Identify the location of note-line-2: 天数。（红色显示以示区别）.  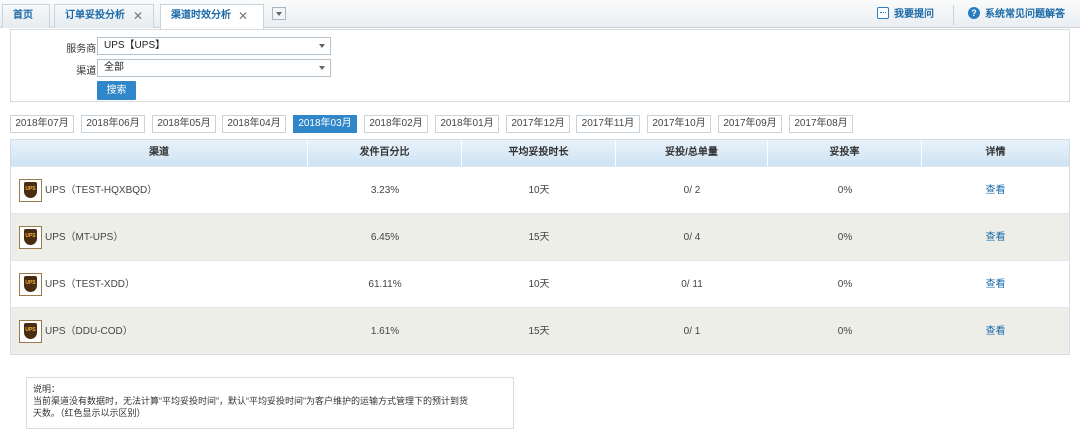
(89, 413).